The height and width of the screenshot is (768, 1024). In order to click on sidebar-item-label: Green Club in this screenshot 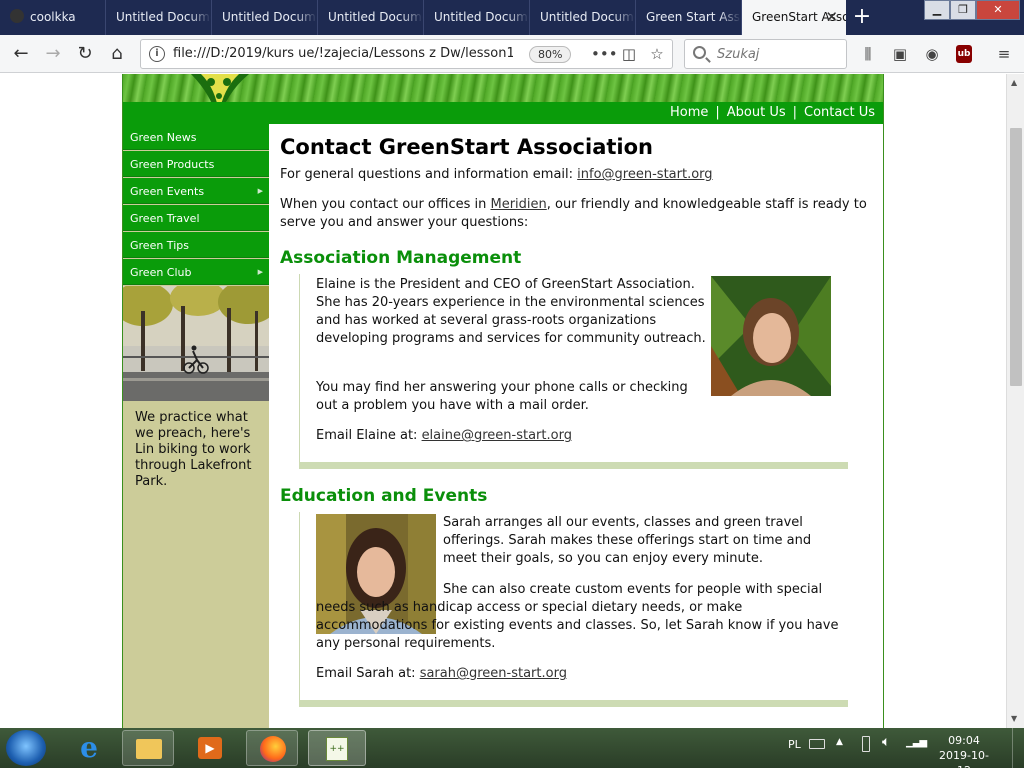, I will do `click(161, 272)`.